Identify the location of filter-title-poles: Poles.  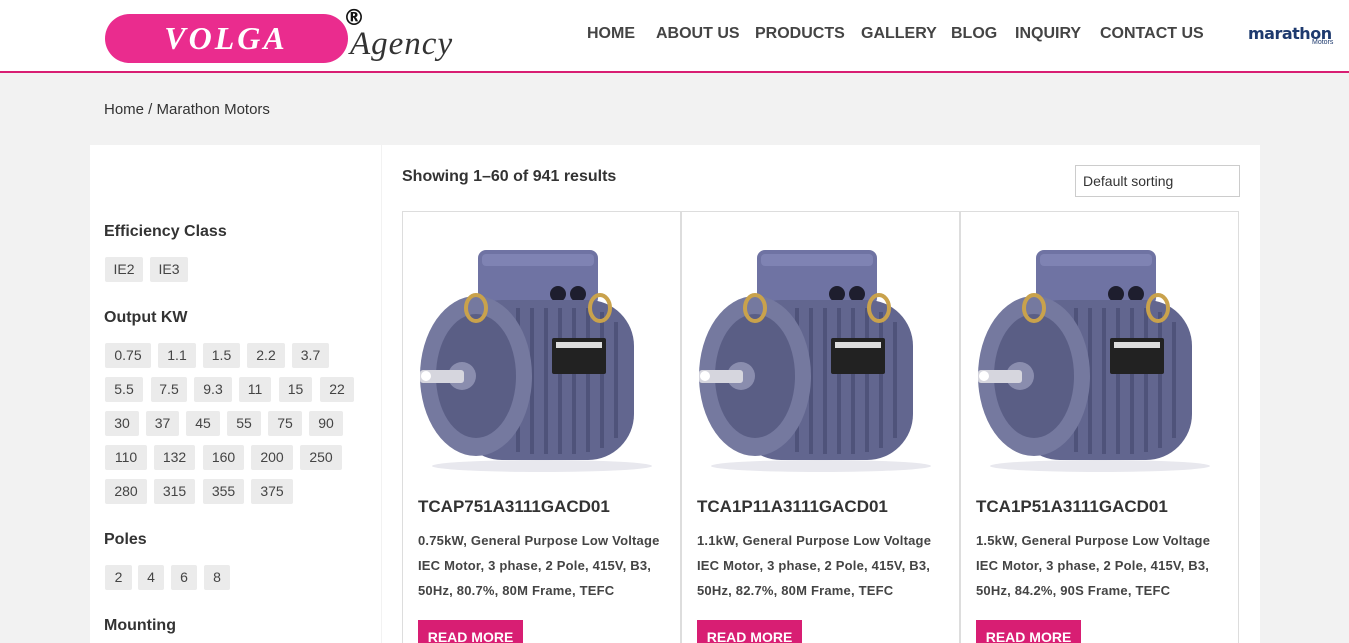
(125, 539).